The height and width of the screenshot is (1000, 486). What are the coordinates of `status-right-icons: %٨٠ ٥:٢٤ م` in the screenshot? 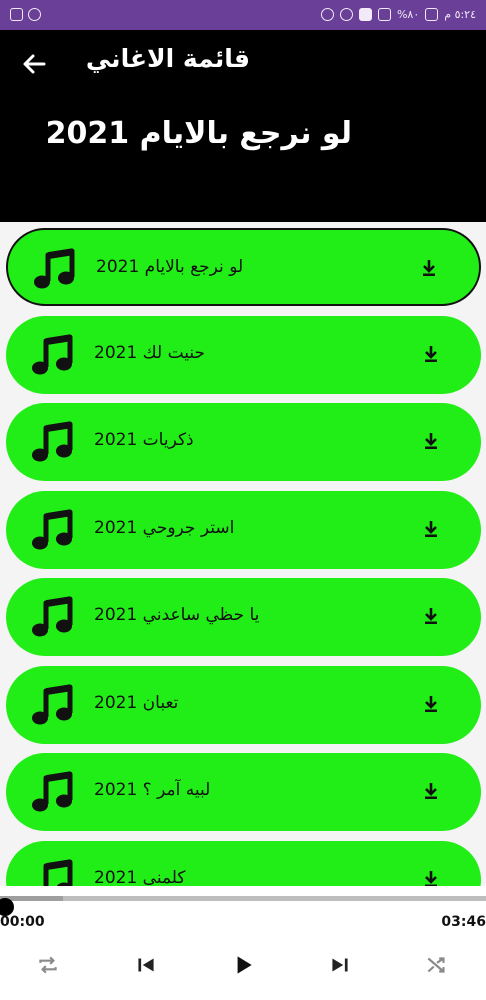 It's located at (398, 14).